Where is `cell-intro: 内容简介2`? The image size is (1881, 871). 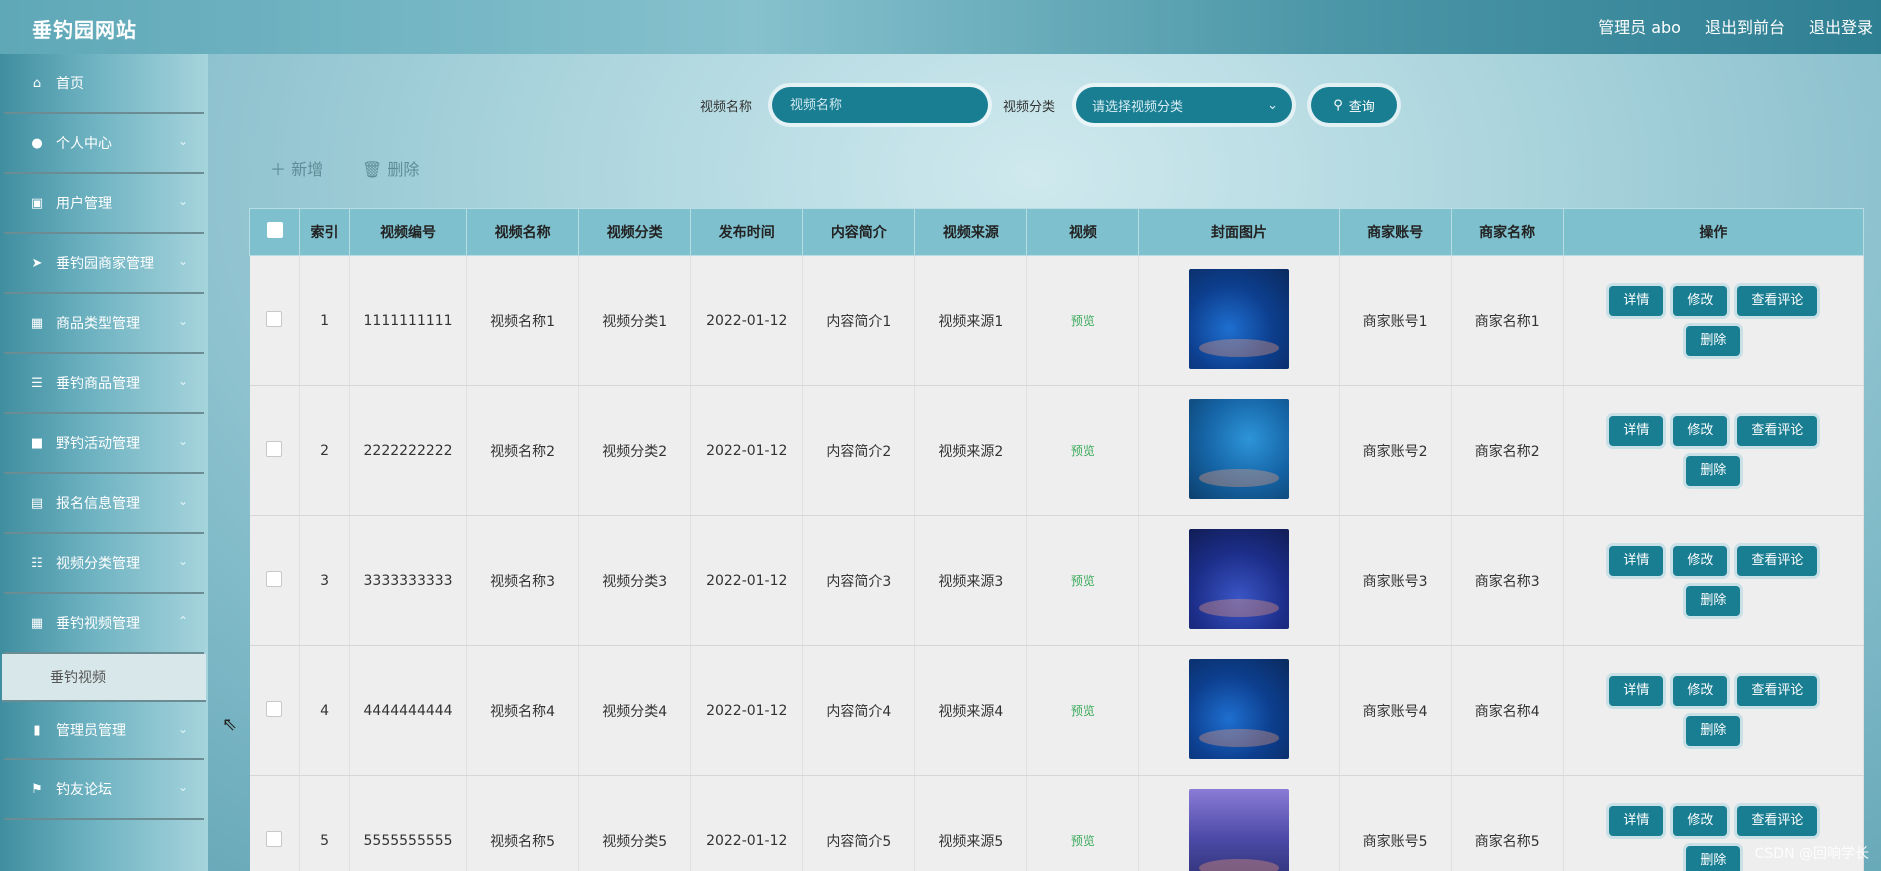
cell-intro: 内容简介2 is located at coordinates (859, 450).